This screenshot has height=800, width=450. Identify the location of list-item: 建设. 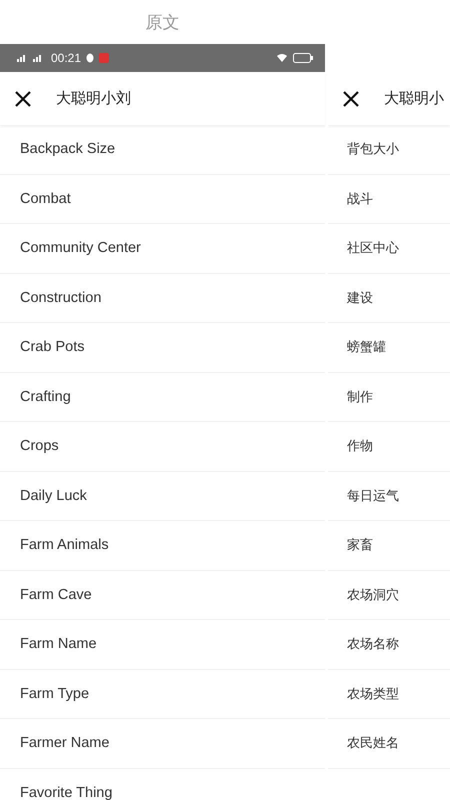
(360, 297).